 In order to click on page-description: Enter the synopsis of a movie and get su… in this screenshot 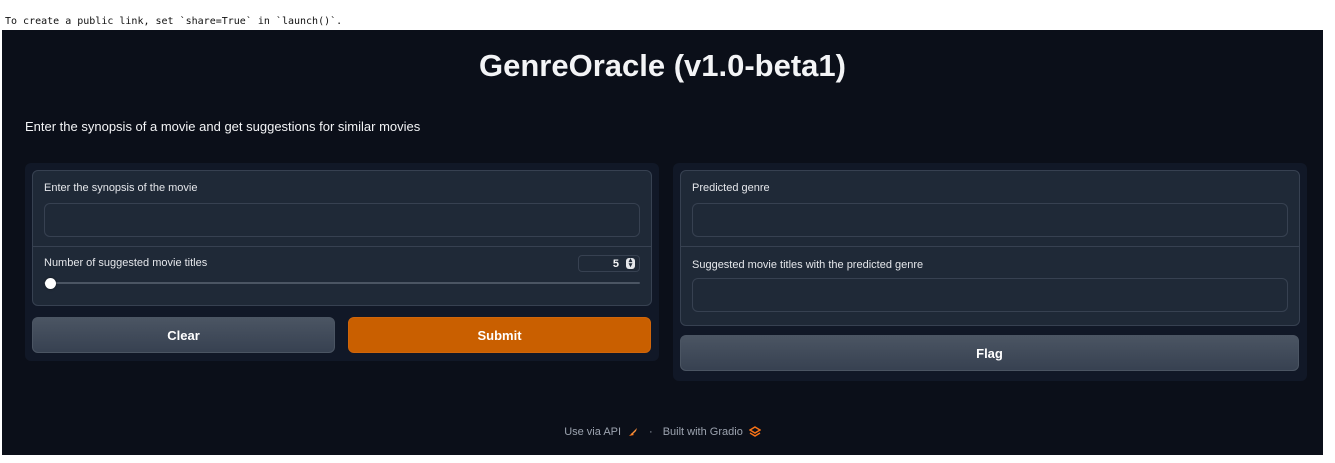, I will do `click(223, 126)`.